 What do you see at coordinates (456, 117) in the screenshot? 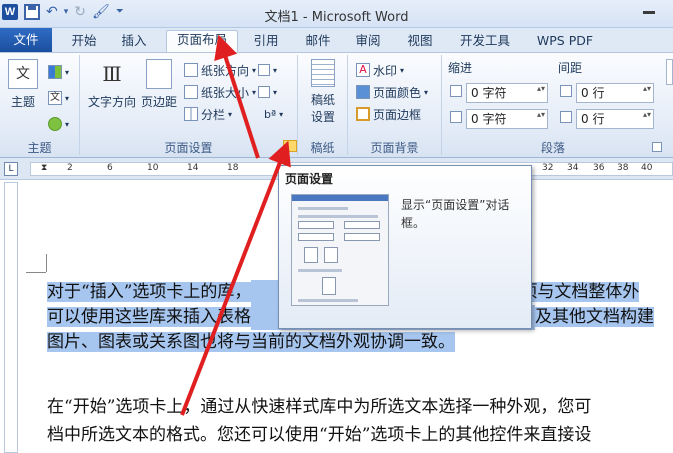
I see `indent-right-icon` at bounding box center [456, 117].